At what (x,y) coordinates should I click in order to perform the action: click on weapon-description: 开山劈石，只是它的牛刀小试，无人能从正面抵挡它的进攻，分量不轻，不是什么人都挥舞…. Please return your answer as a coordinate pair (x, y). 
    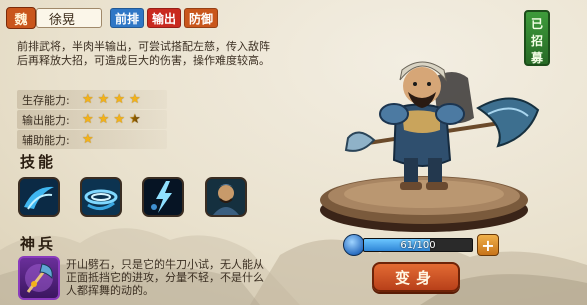
    Looking at the image, I should click on (165, 277).